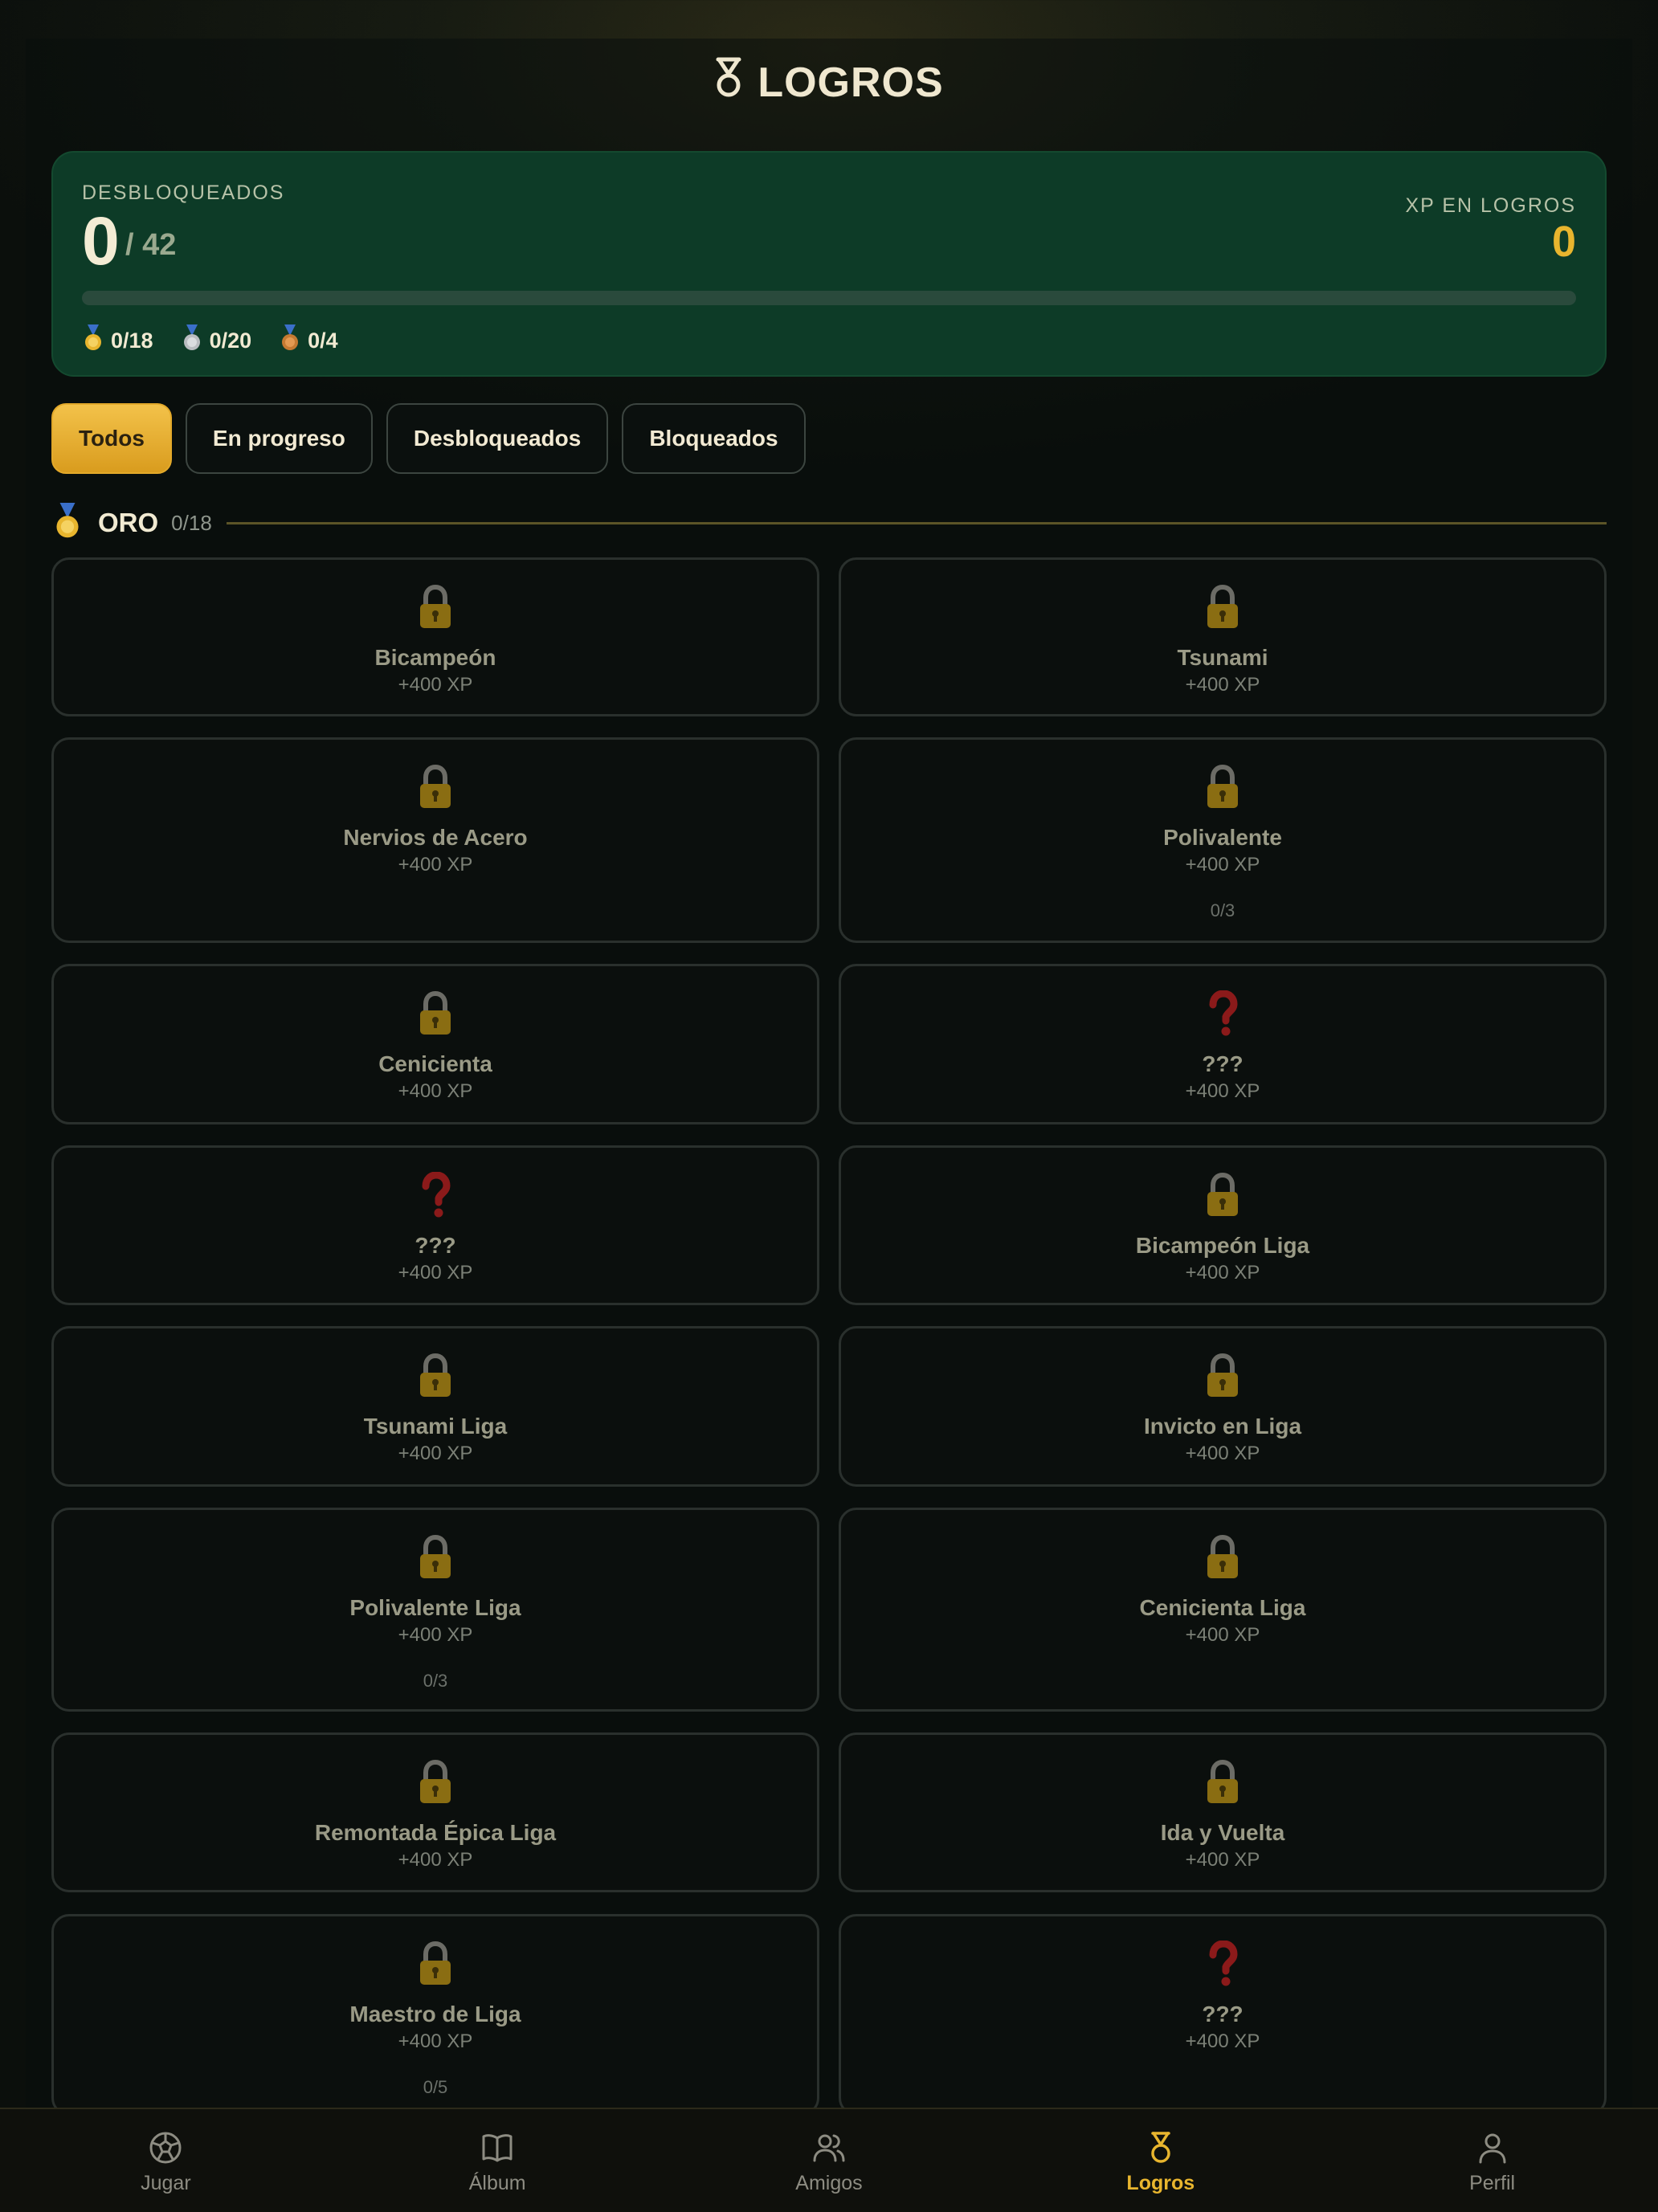 Image resolution: width=1658 pixels, height=2212 pixels. Describe the element at coordinates (829, 298) in the screenshot. I see `progress-bar` at that location.